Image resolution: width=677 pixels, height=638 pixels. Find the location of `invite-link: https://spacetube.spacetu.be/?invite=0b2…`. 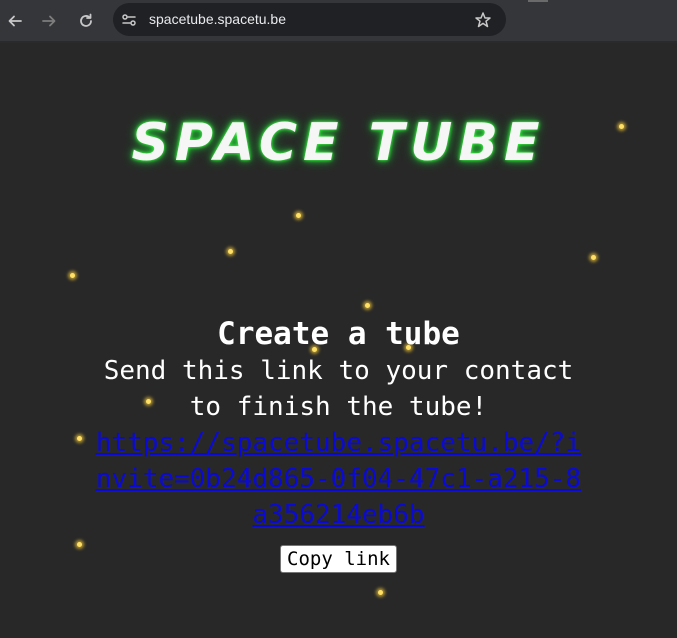

invite-link: https://spacetube.spacetu.be/?invite=0b2… is located at coordinates (339, 479).